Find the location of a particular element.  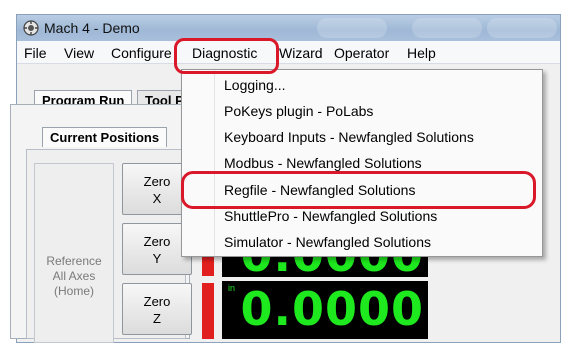

window-title: Mach 4 - Demo is located at coordinates (92, 28).